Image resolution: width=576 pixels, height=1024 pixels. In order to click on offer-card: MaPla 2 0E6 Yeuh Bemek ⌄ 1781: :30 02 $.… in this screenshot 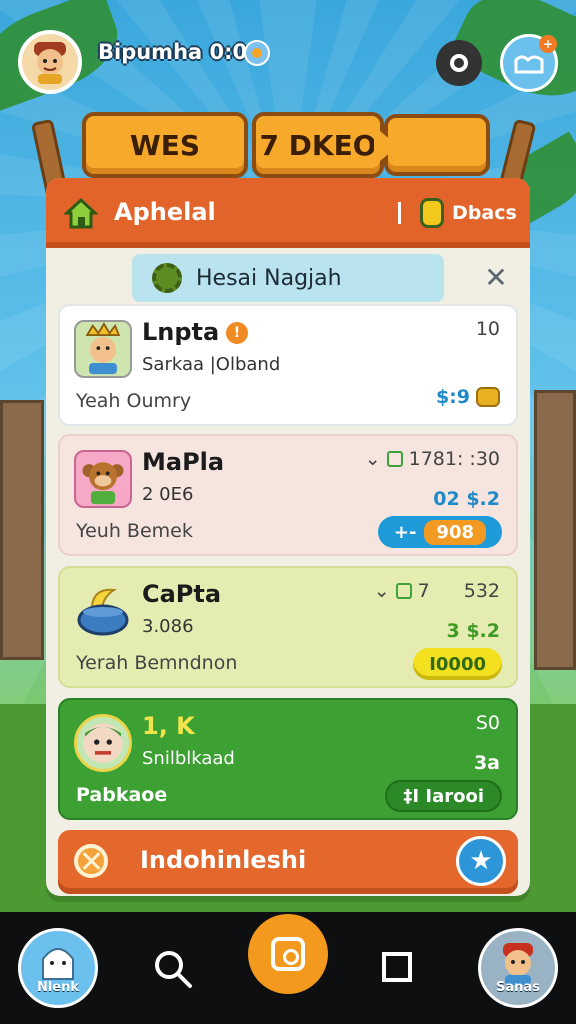, I will do `click(288, 495)`.